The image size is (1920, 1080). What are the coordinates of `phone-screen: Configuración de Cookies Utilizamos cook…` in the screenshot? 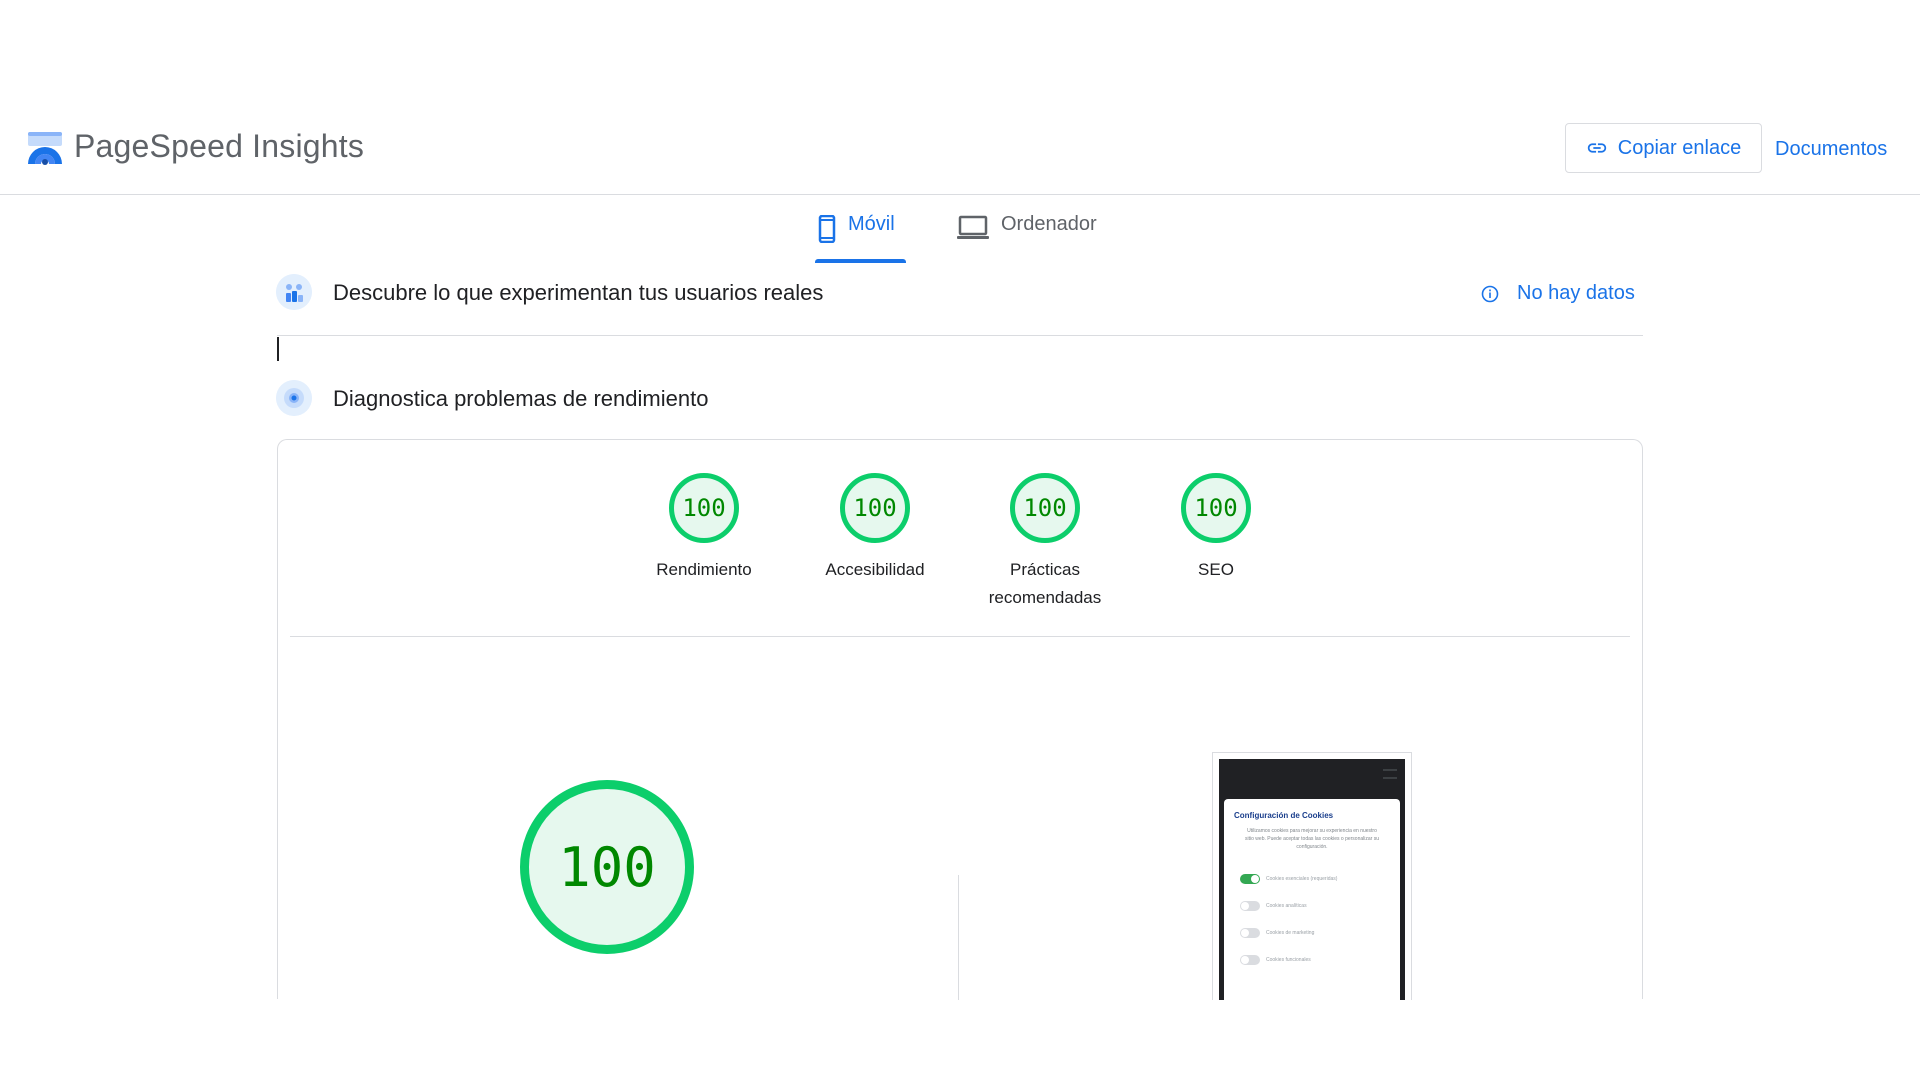 It's located at (1312, 879).